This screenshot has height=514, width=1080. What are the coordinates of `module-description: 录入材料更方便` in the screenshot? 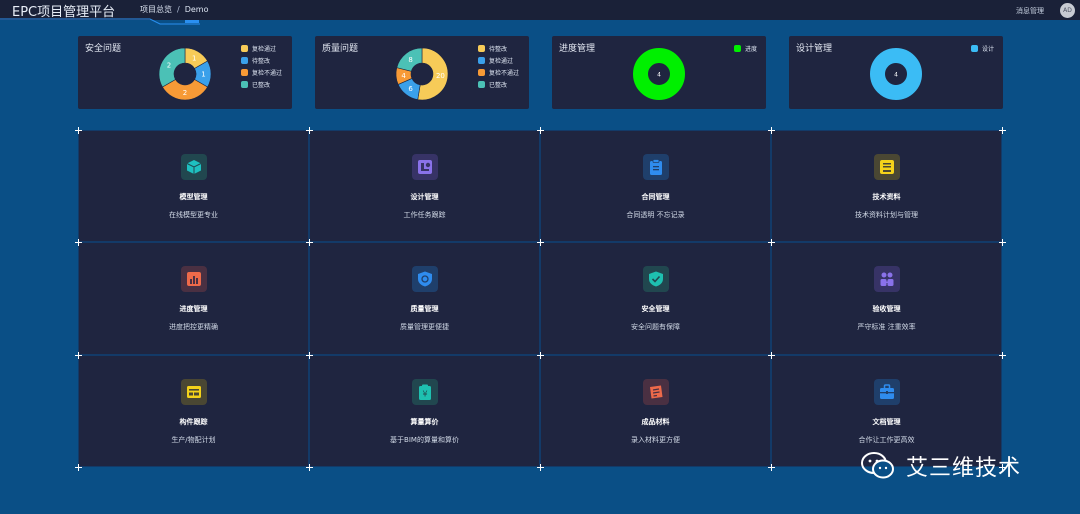 It's located at (655, 439).